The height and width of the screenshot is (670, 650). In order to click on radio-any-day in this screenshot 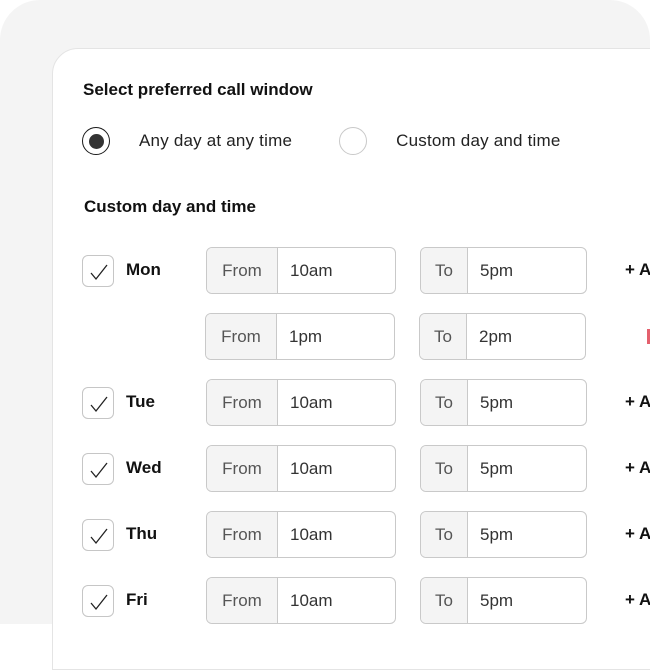, I will do `click(96, 141)`.